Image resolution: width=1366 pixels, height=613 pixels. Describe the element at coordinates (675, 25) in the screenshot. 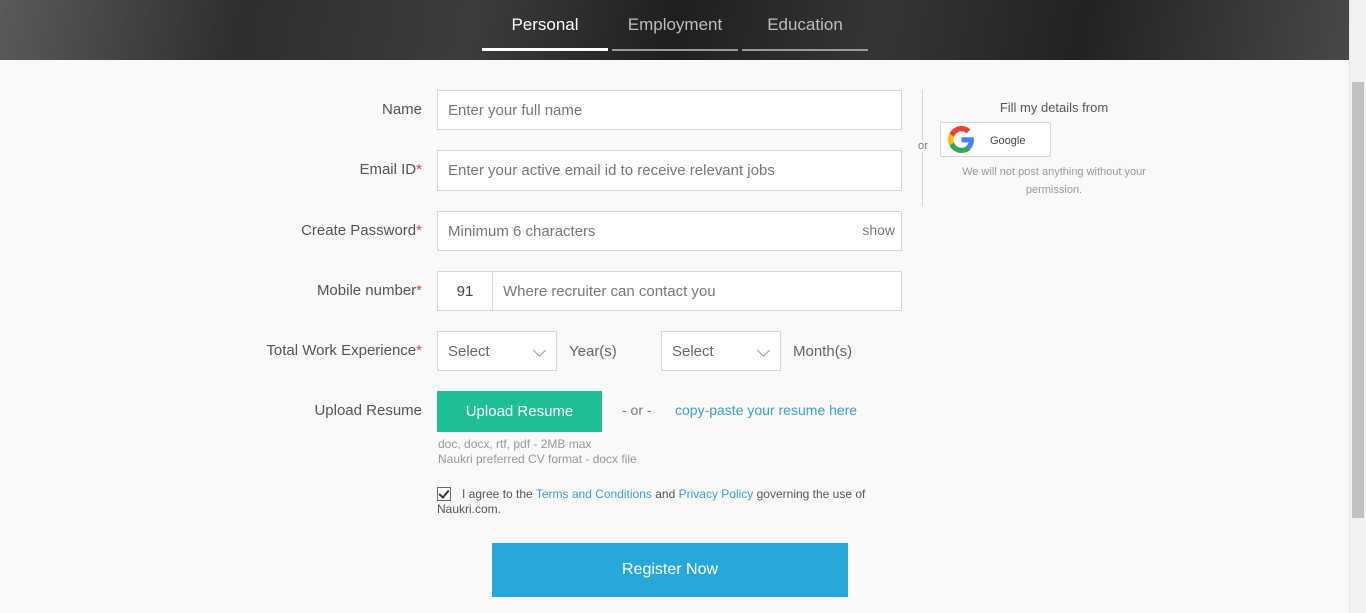

I see `tab-employment: Employment` at that location.